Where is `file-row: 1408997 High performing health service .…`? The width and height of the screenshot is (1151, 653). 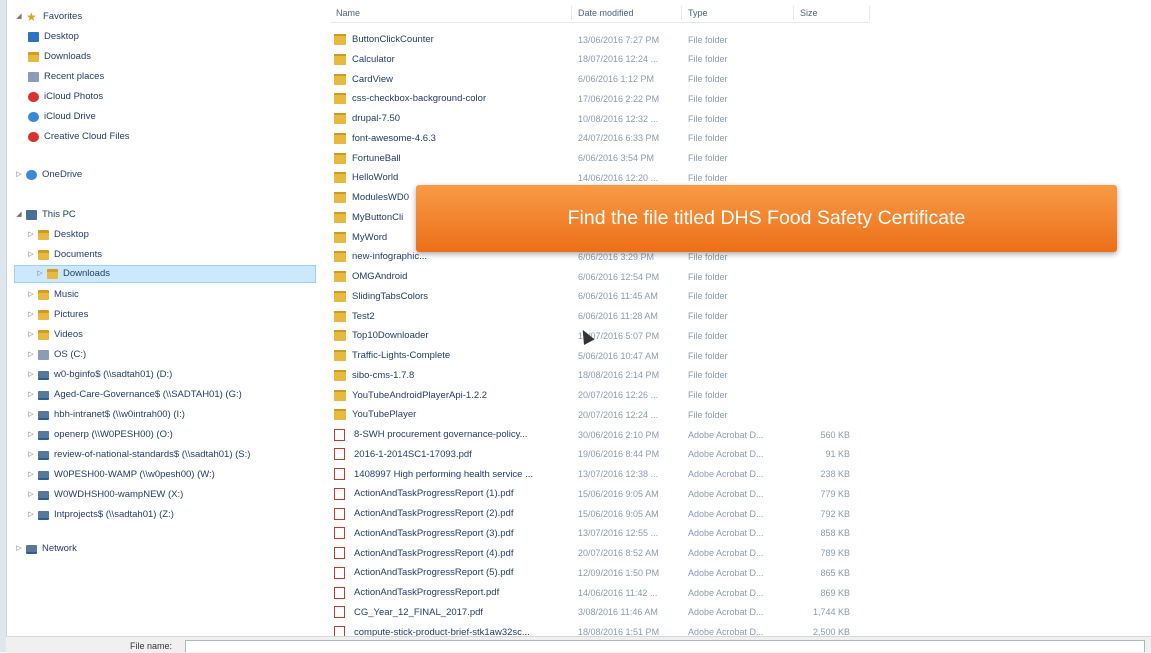
file-row: 1408997 High performing health service .… is located at coordinates (600, 474).